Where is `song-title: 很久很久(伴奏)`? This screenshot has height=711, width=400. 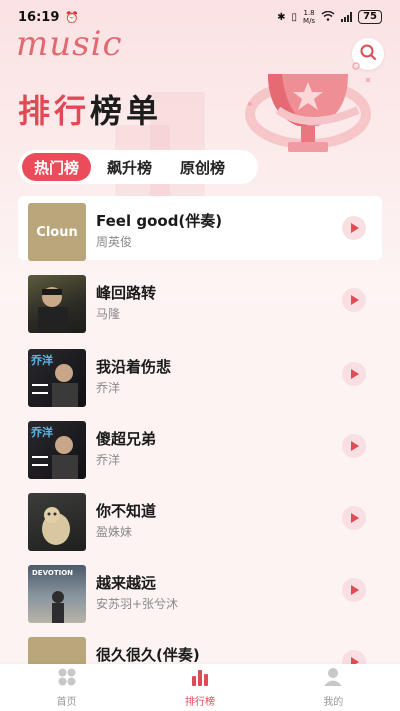 song-title: 很久很久(伴奏) is located at coordinates (148, 655).